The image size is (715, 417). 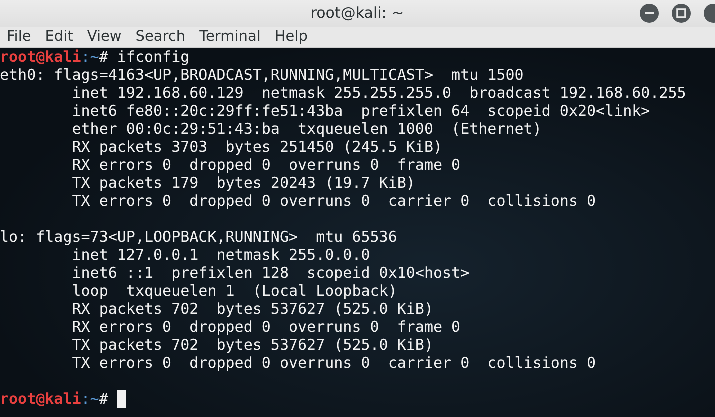 What do you see at coordinates (199, 237) in the screenshot?
I see `output-line: lo: flags=73<UP,LOOPBACK,RUNNING> mtu 65536` at bounding box center [199, 237].